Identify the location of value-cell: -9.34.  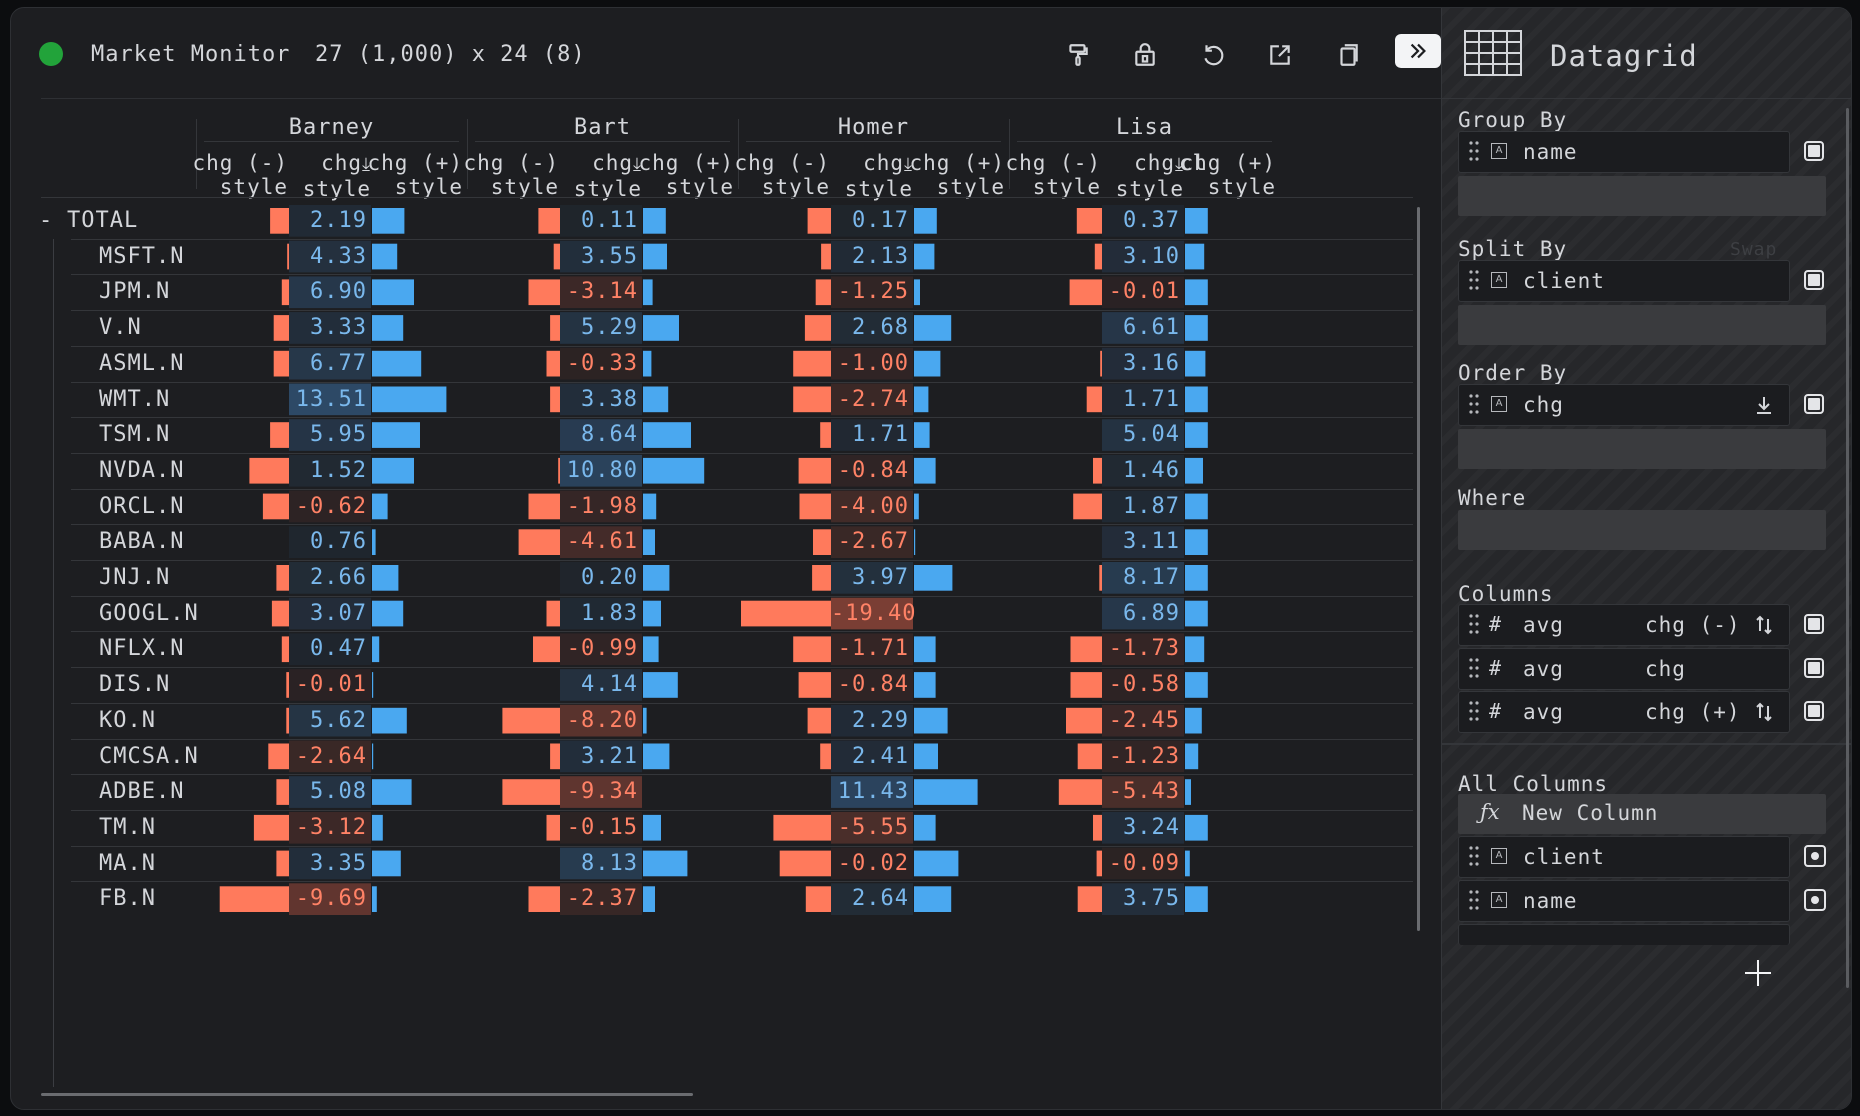
(599, 791).